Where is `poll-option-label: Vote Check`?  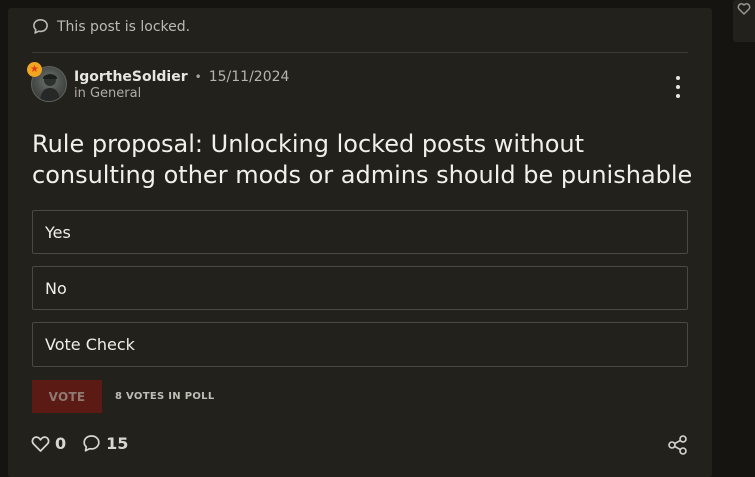
poll-option-label: Vote Check is located at coordinates (90, 344).